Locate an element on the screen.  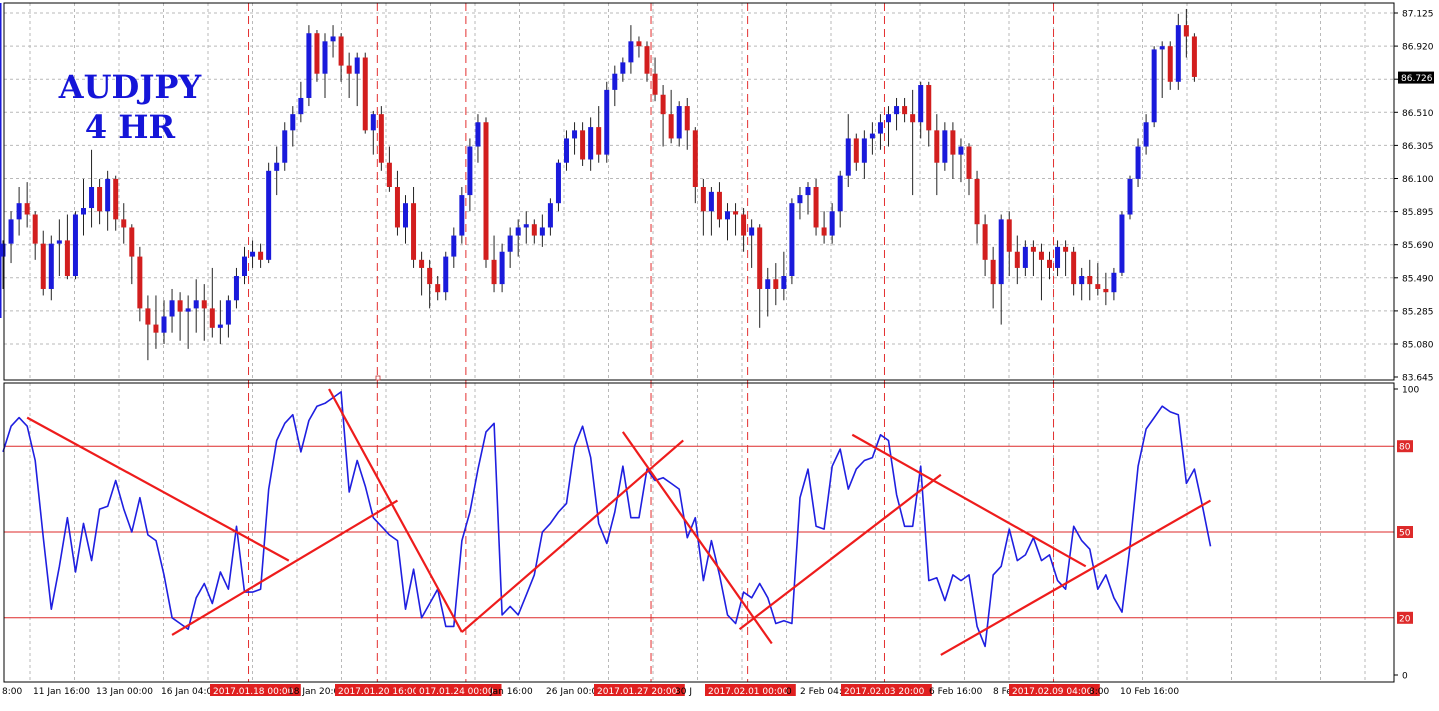
time-tick-label: 6 Feb 16:00 is located at coordinates (956, 692).